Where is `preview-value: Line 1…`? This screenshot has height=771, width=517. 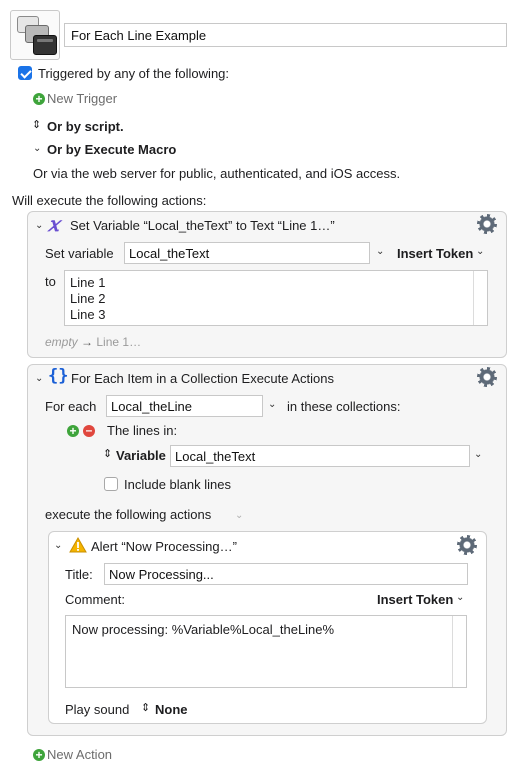
preview-value: Line 1… is located at coordinates (119, 342).